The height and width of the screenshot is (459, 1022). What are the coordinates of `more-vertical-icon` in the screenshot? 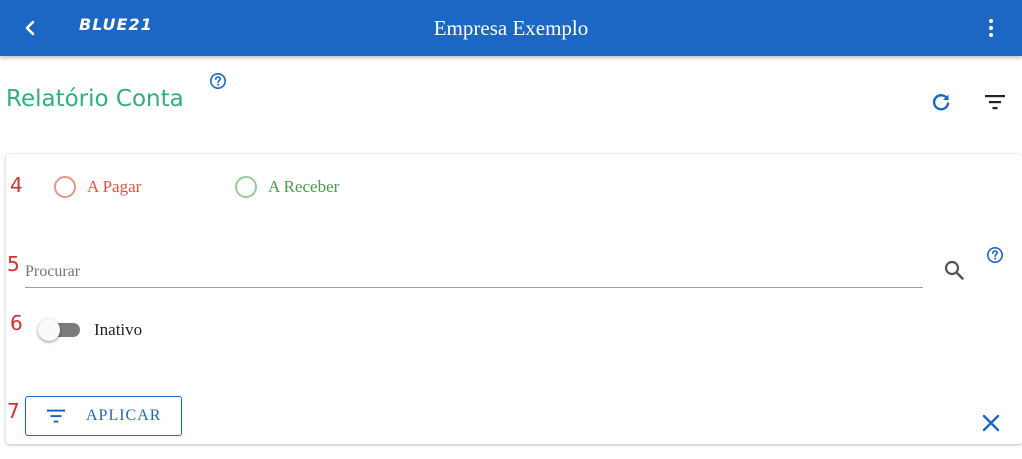 It's located at (991, 28).